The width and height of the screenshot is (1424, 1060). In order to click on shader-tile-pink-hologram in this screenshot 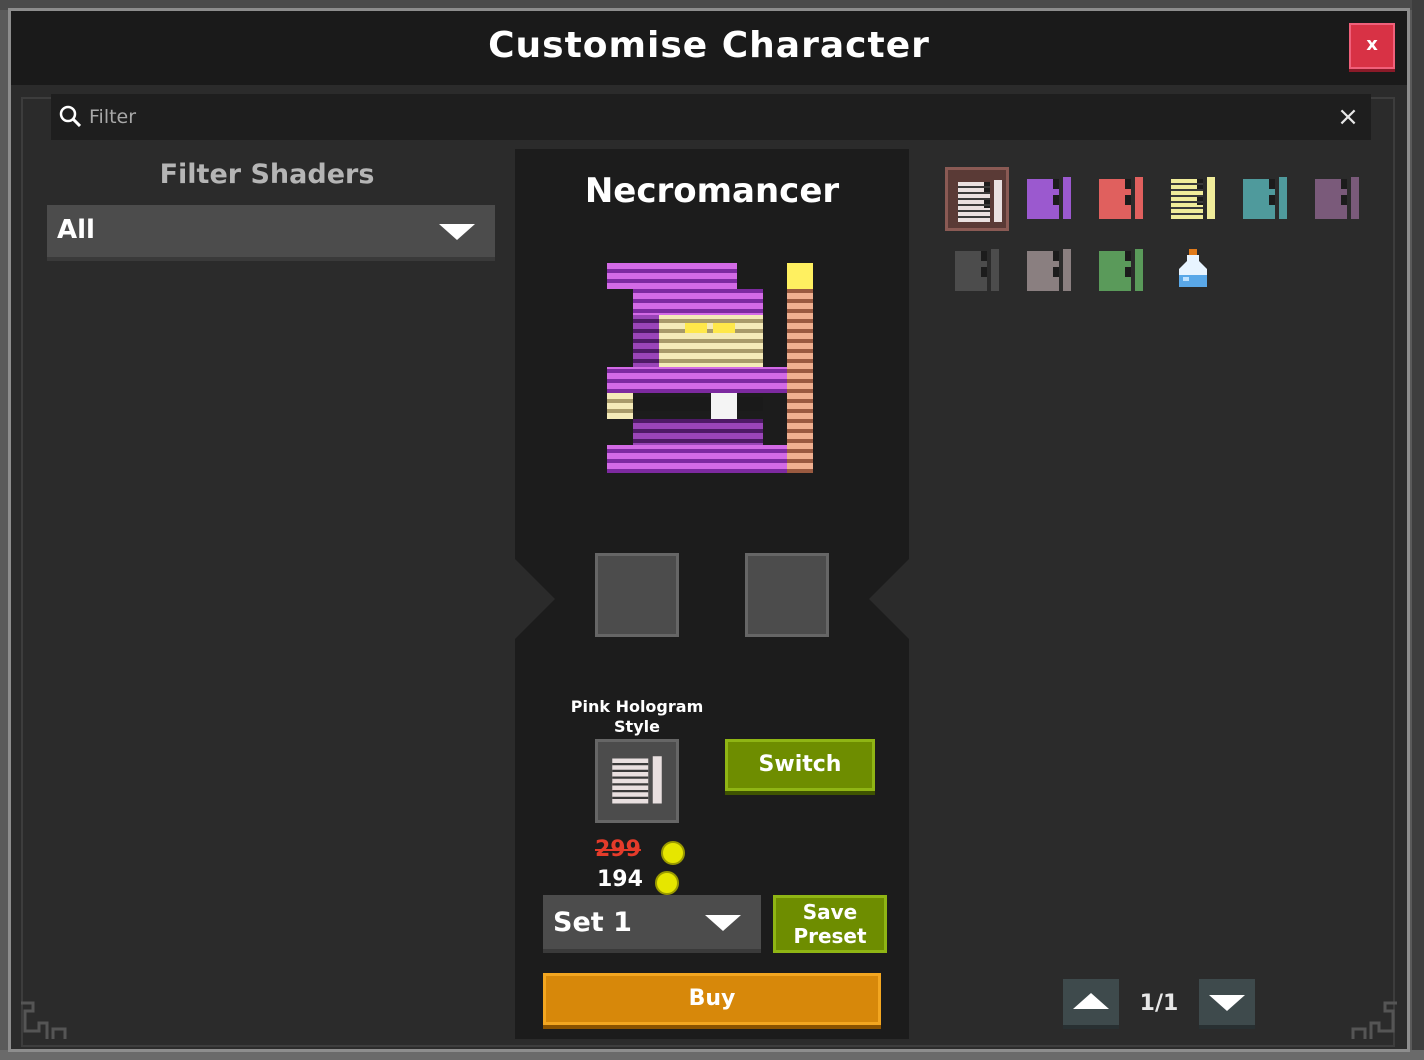, I will do `click(977, 199)`.